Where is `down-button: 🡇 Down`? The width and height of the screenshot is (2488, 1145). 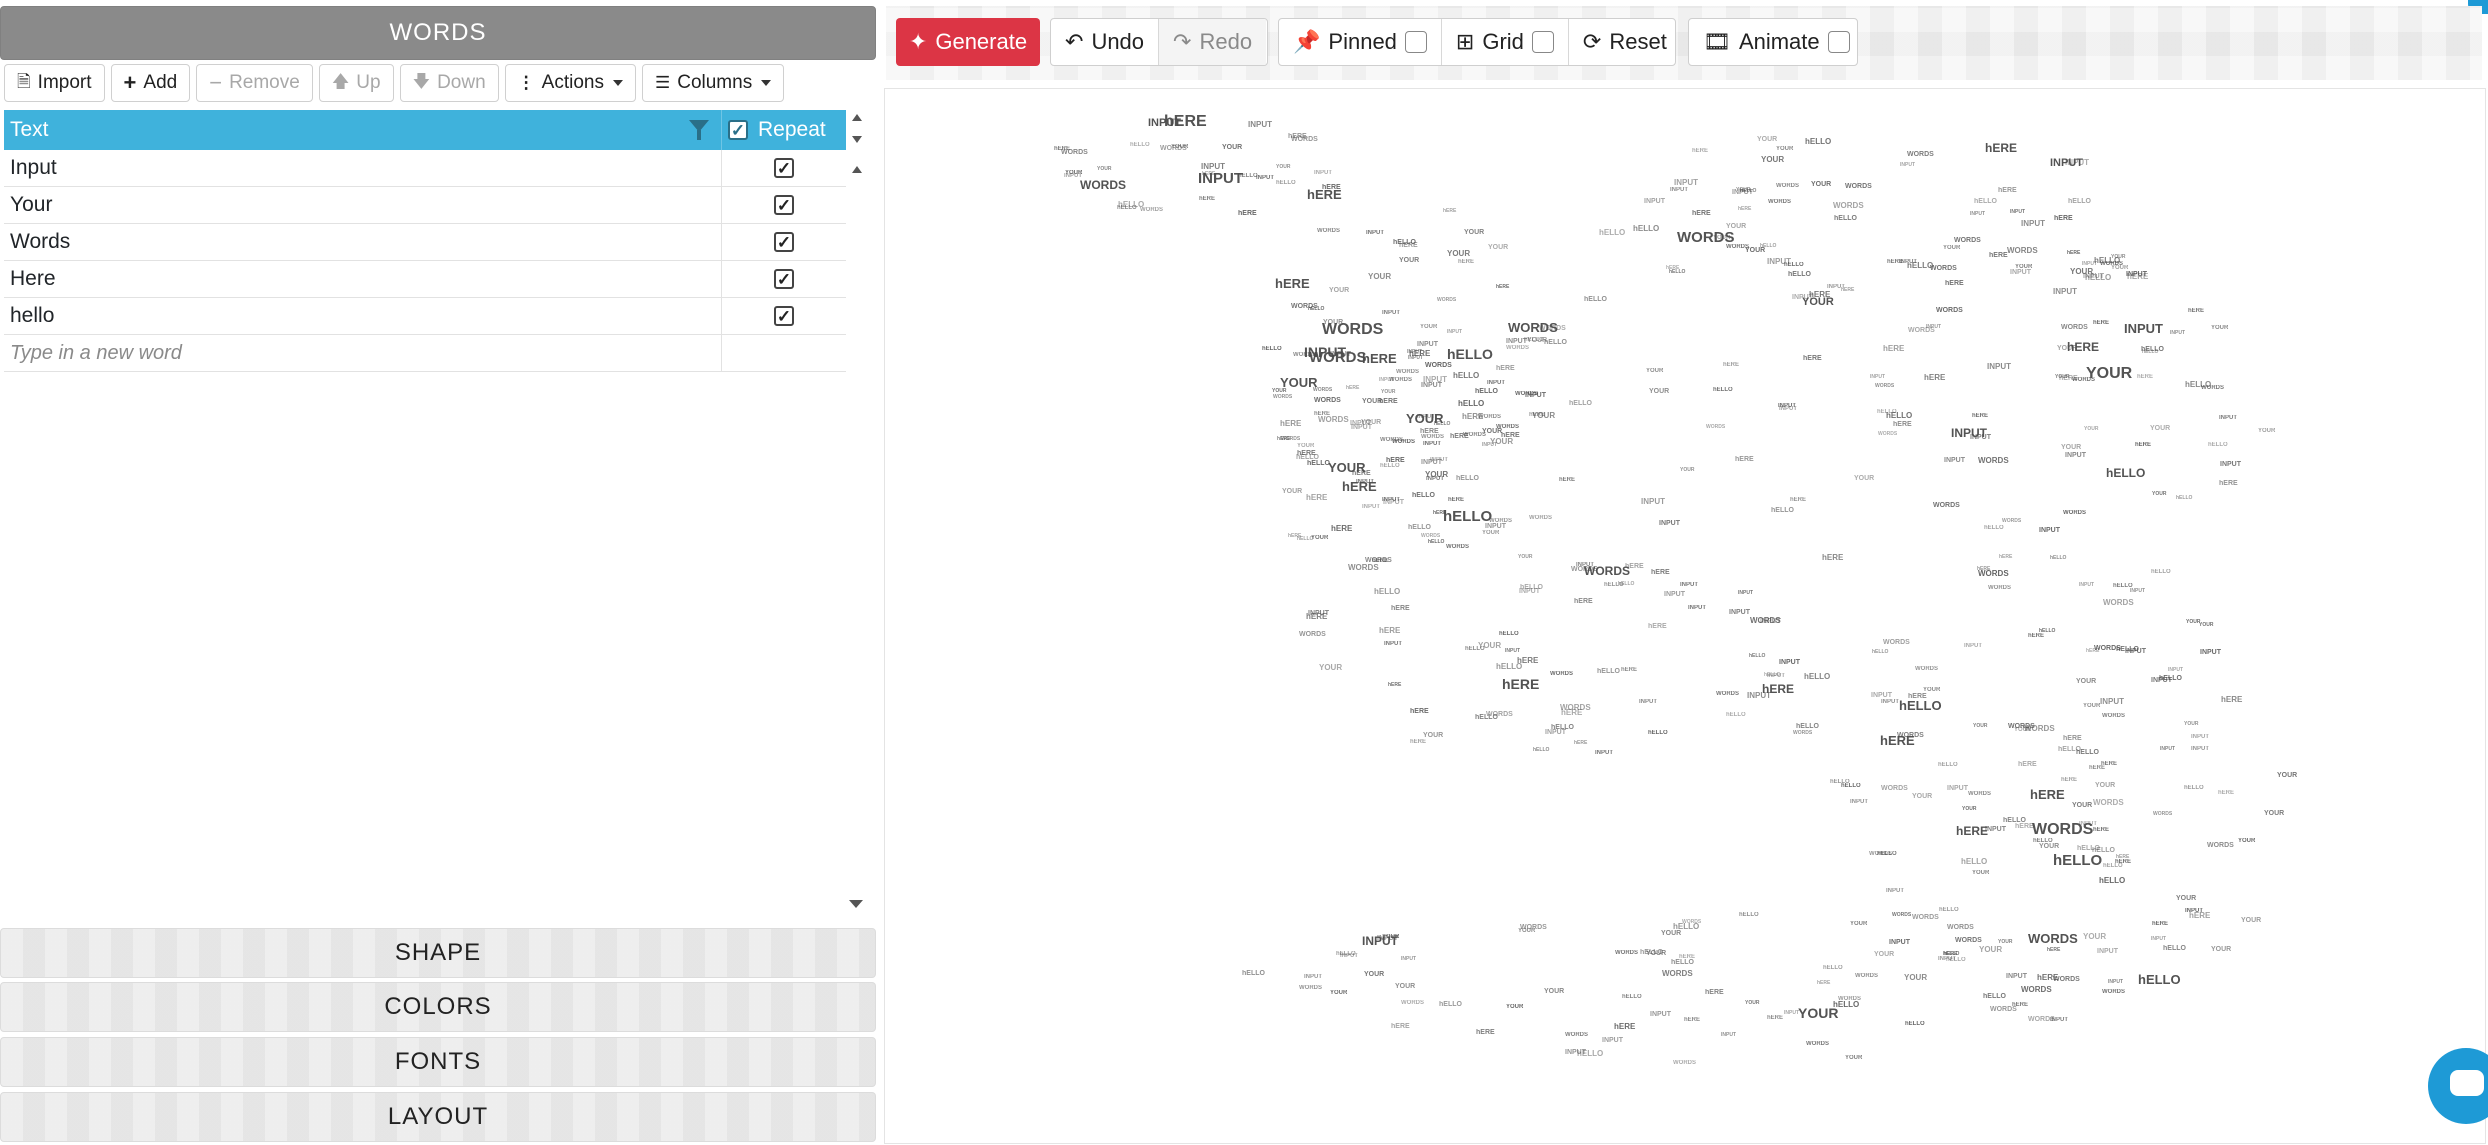 down-button: 🡇 Down is located at coordinates (449, 83).